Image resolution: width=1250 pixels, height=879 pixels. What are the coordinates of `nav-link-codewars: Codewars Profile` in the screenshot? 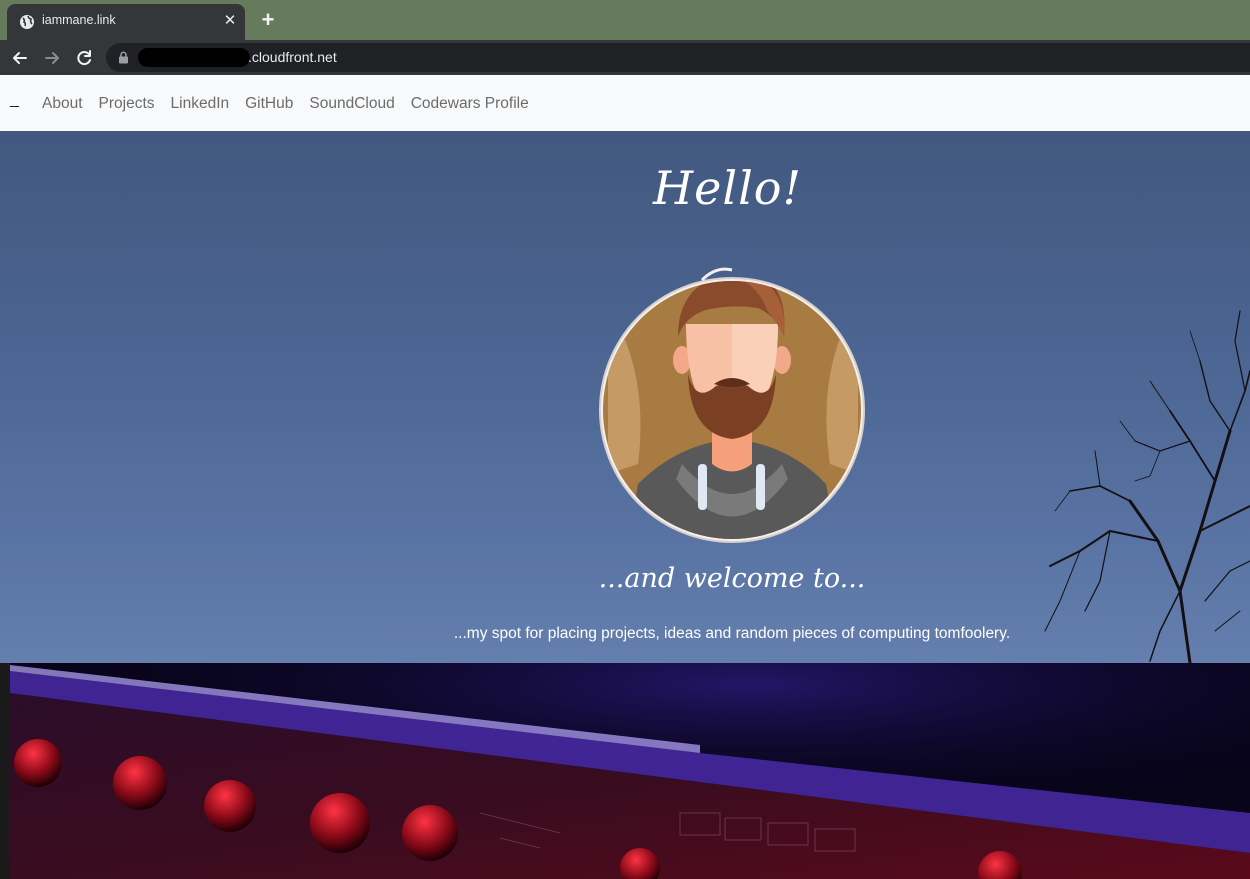 It's located at (470, 104).